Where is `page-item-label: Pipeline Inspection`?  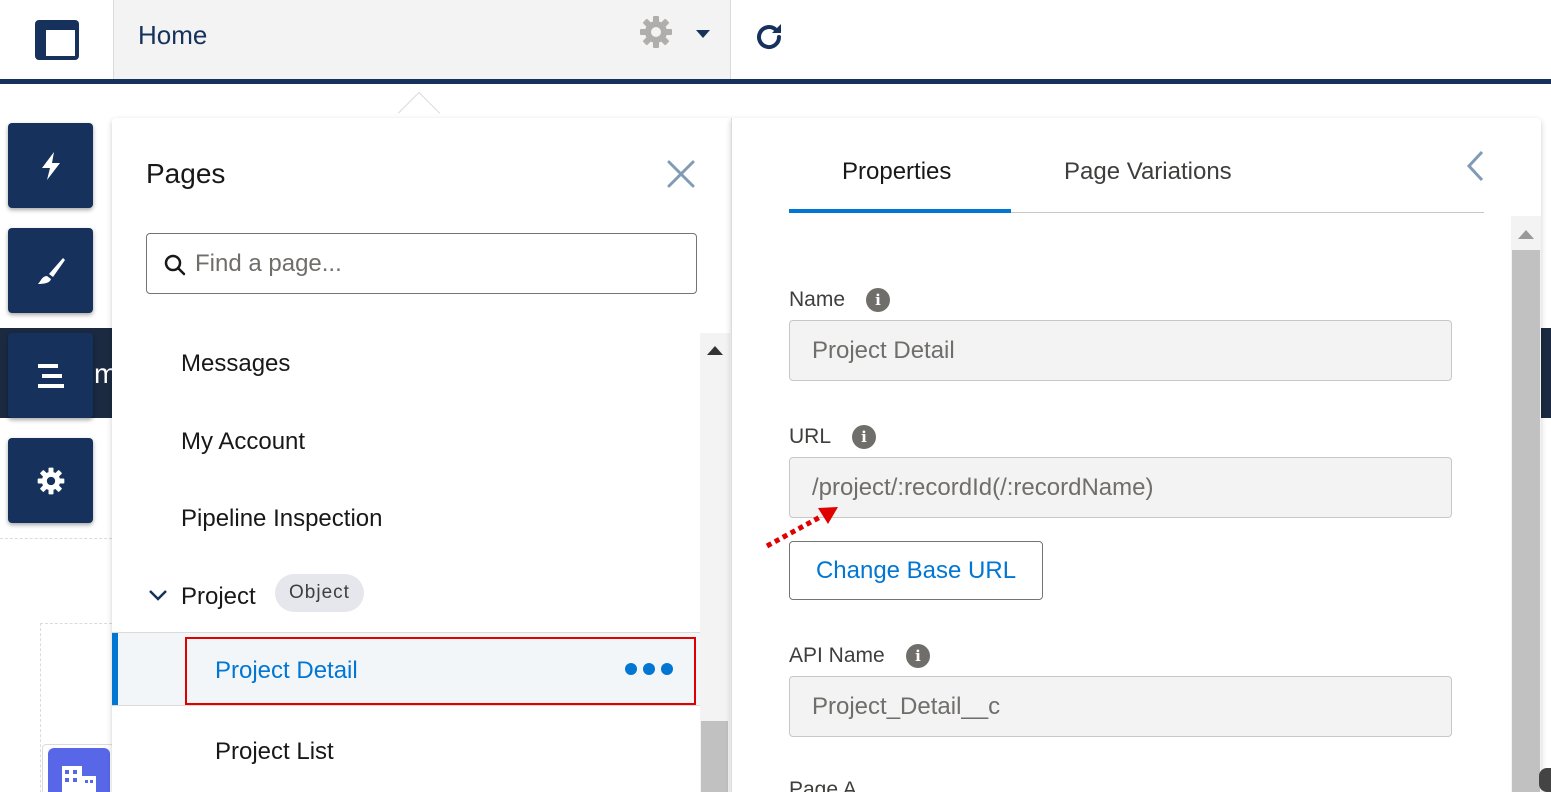
page-item-label: Pipeline Inspection is located at coordinates (282, 518).